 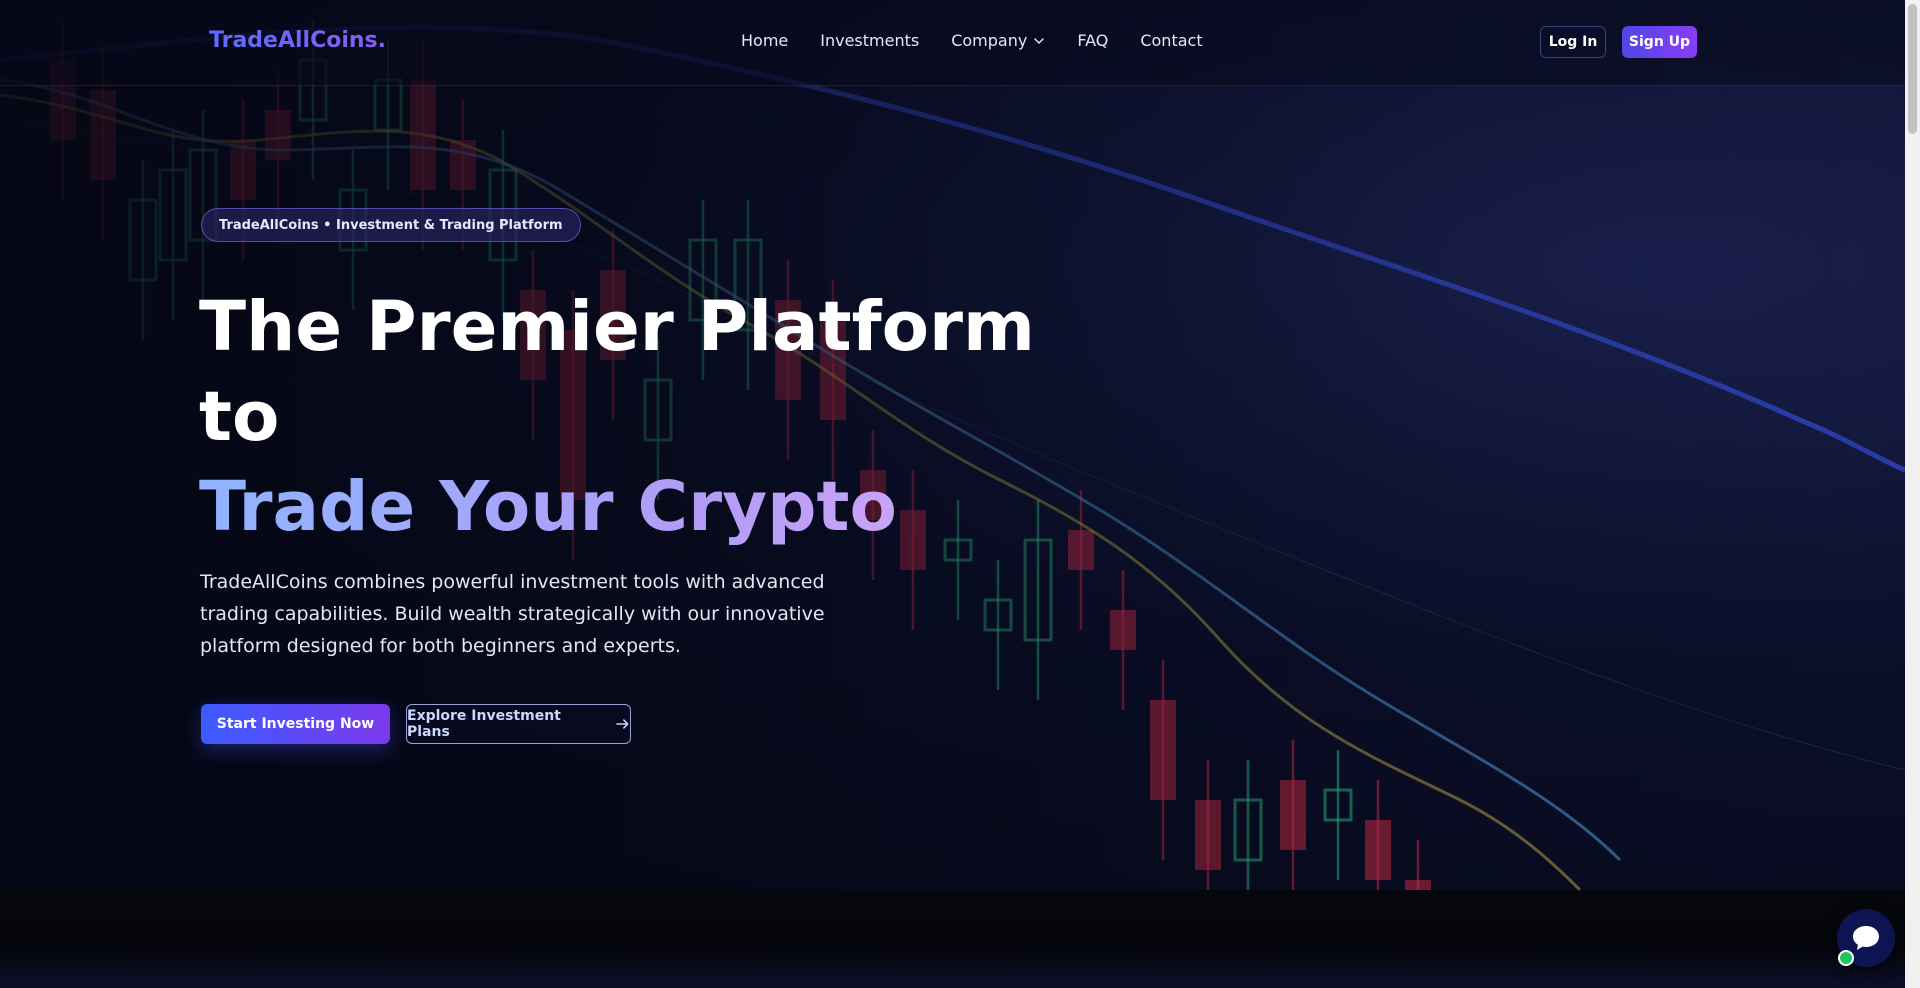 I want to click on nav-contact: Contact, so click(x=1171, y=40).